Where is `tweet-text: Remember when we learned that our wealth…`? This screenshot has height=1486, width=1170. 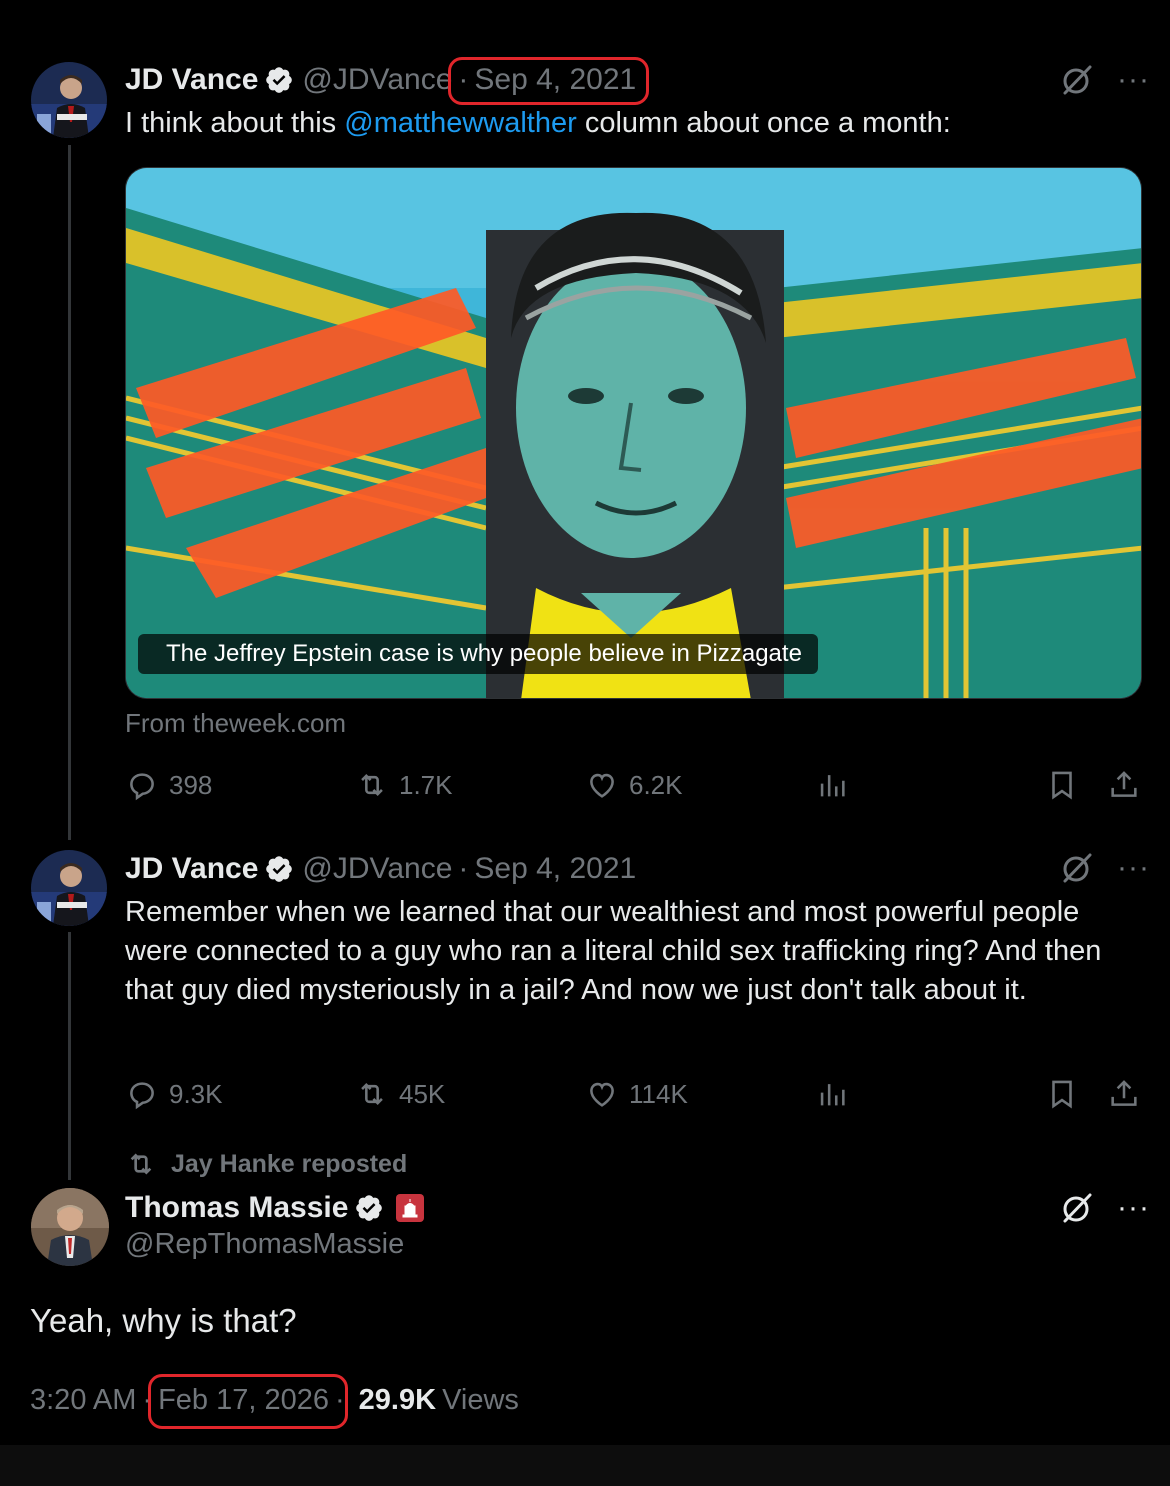
tweet-text: Remember when we learned that our wealth… is located at coordinates (613, 951).